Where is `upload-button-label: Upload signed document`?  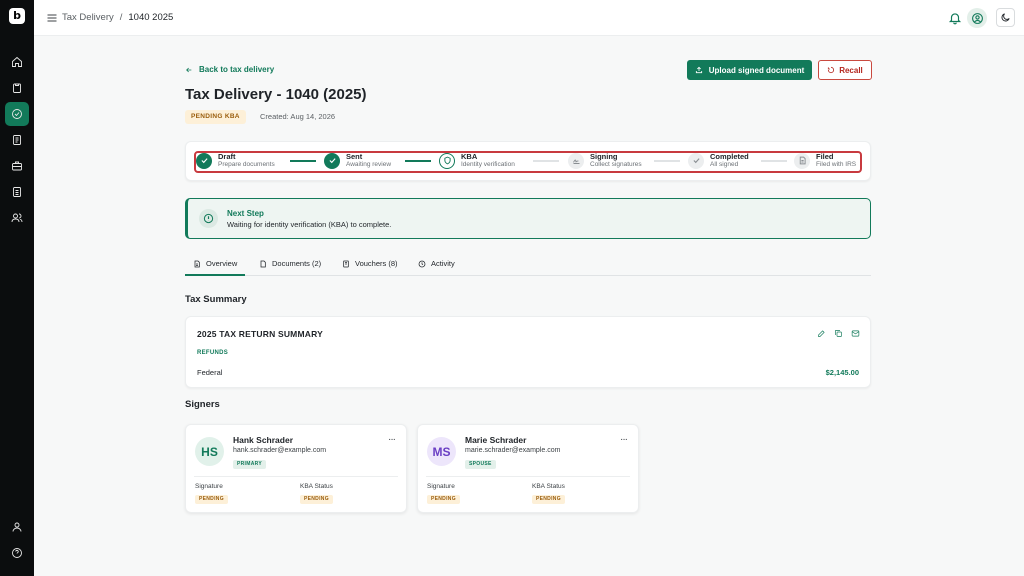
upload-button-label: Upload signed document is located at coordinates (756, 70).